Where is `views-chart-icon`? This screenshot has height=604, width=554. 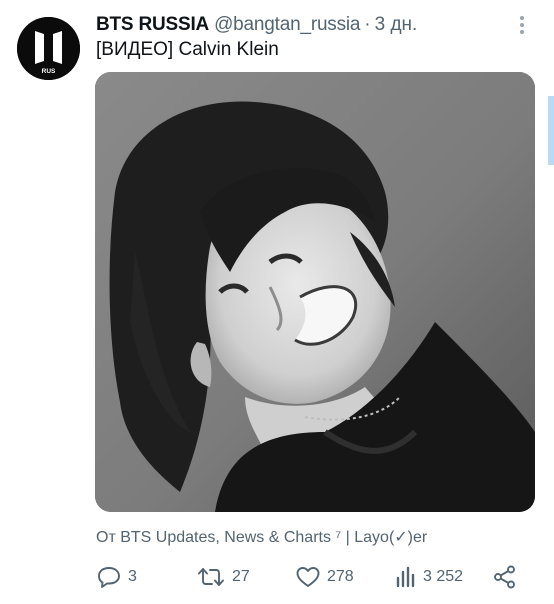 views-chart-icon is located at coordinates (405, 577).